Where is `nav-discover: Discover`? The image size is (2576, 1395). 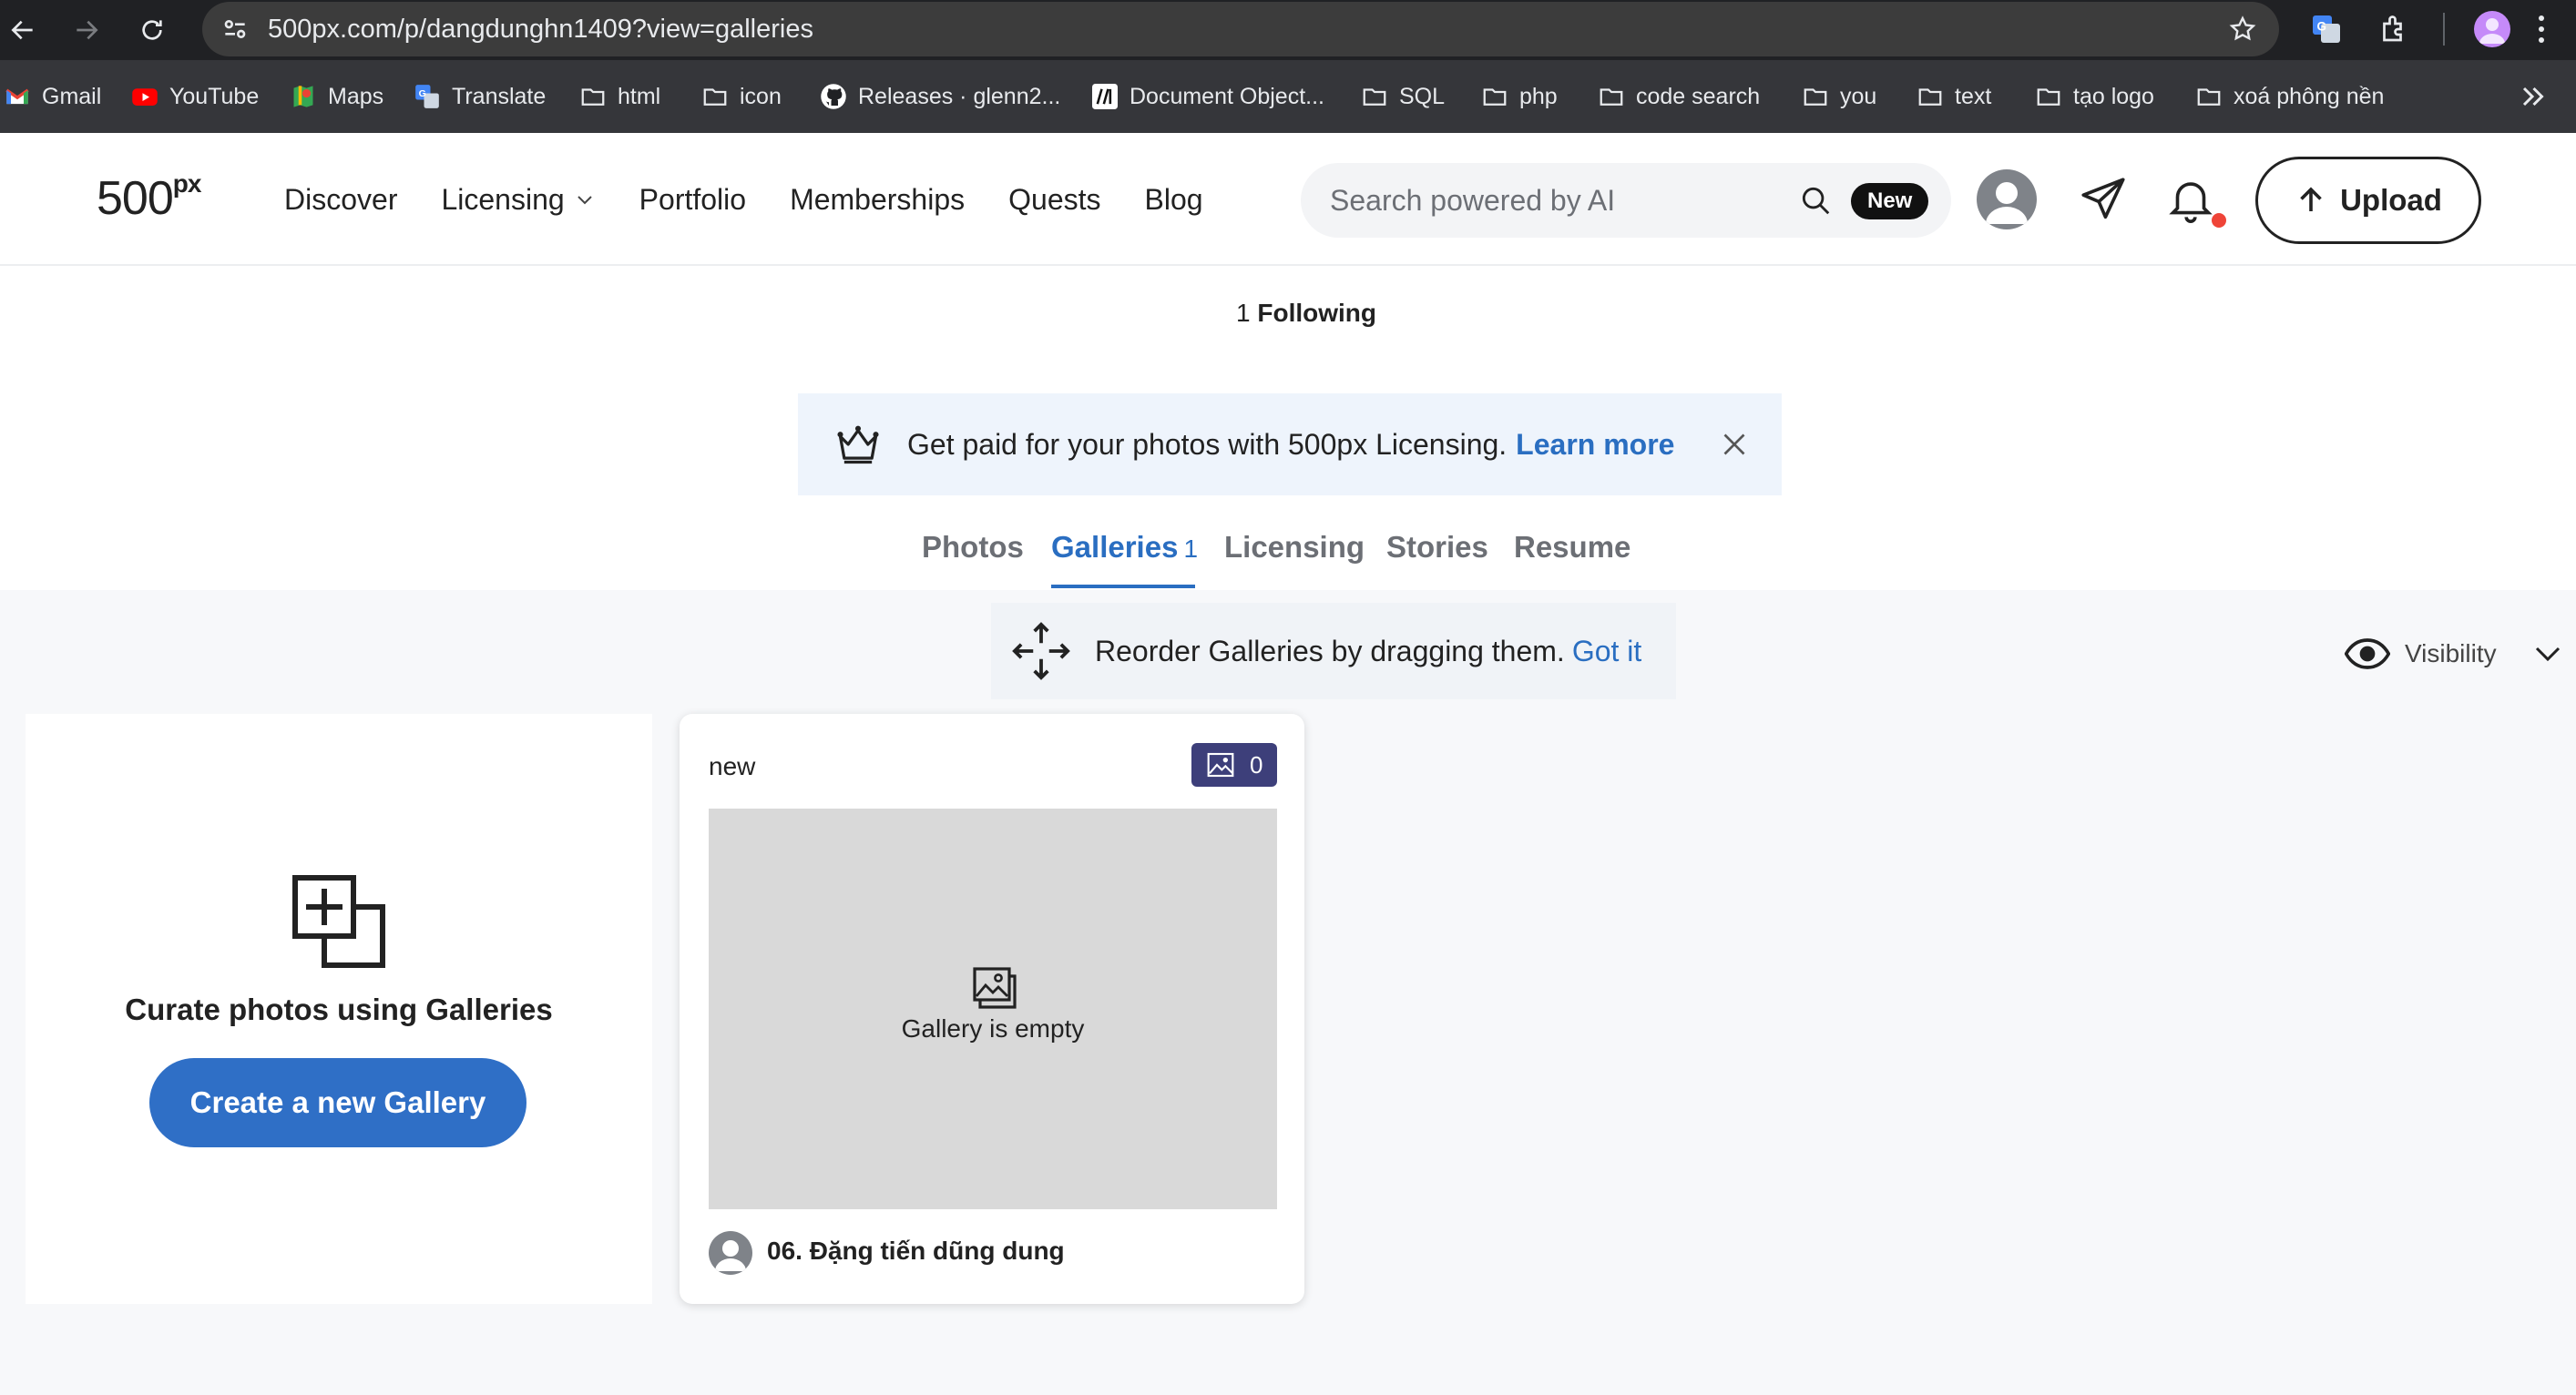 nav-discover: Discover is located at coordinates (340, 200).